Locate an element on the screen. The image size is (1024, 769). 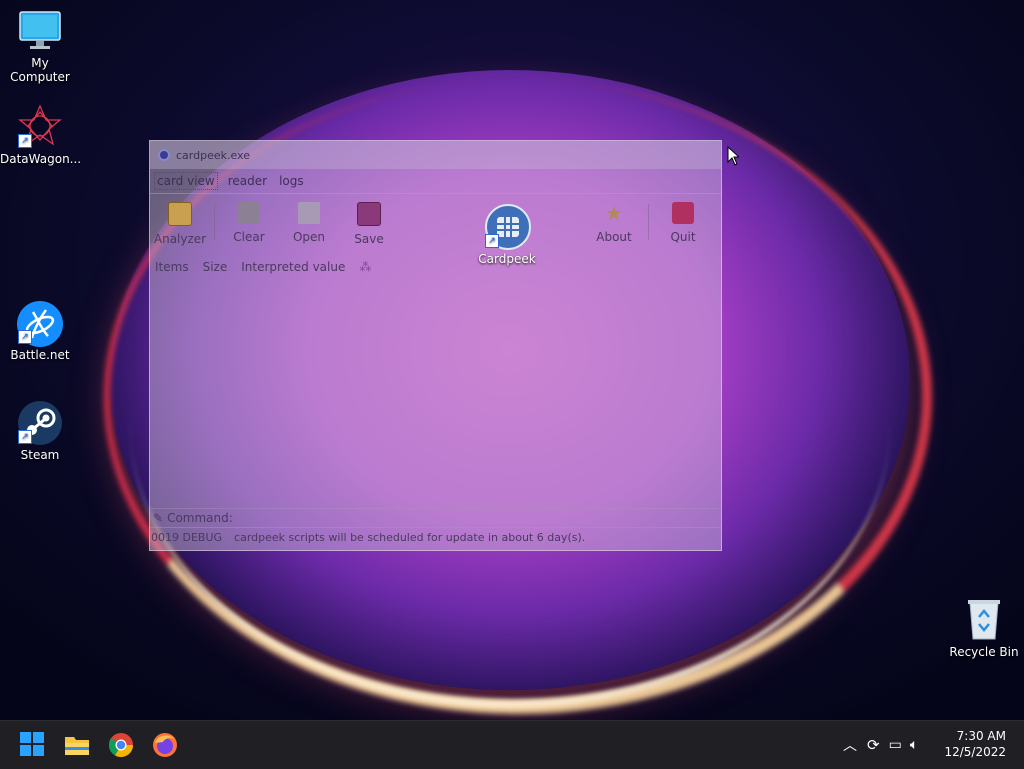
floppy-icon is located at coordinates (369, 214).